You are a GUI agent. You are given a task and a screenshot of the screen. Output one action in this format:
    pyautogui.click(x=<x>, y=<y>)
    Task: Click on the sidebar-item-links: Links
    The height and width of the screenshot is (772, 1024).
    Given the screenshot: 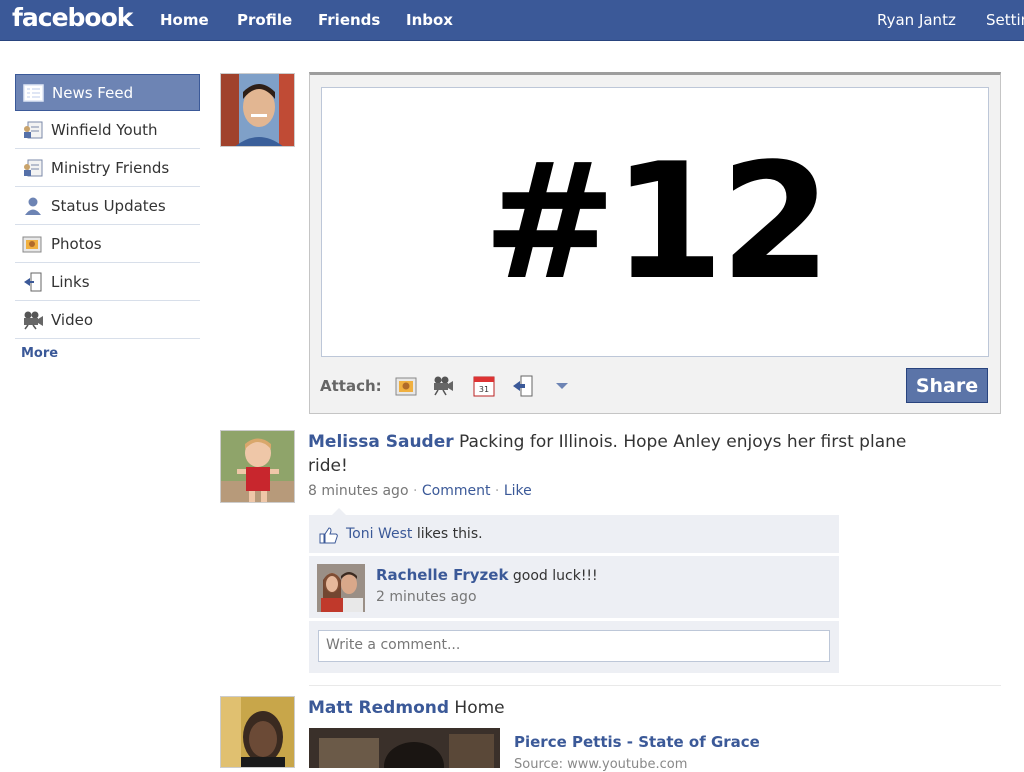 What is the action you would take?
    pyautogui.click(x=107, y=282)
    